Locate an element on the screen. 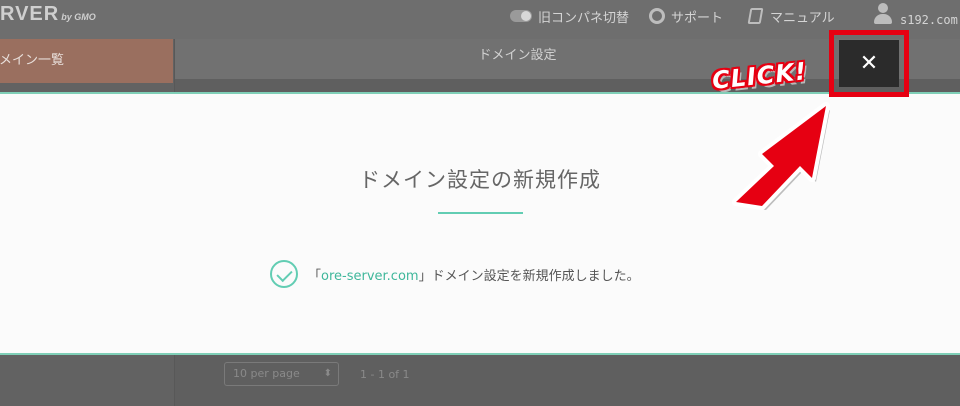  manual-link: マニュアル is located at coordinates (791, 16).